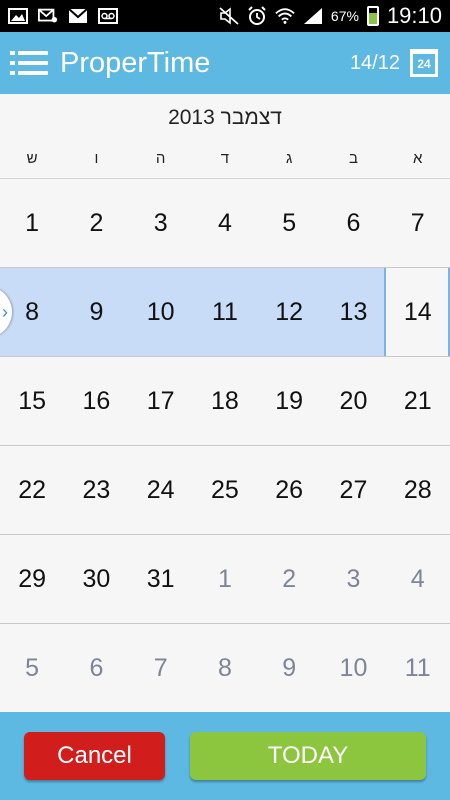 Image resolution: width=450 pixels, height=800 pixels. I want to click on day-cell: 21, so click(418, 401).